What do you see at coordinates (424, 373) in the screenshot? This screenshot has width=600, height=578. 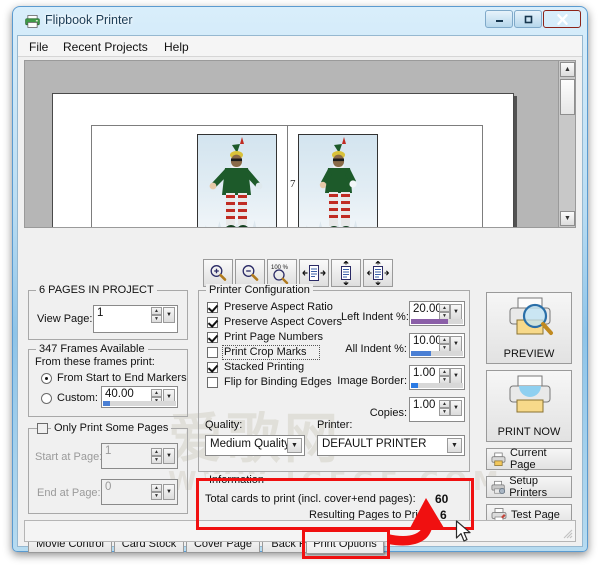 I see `image-border-value: 1.00` at bounding box center [424, 373].